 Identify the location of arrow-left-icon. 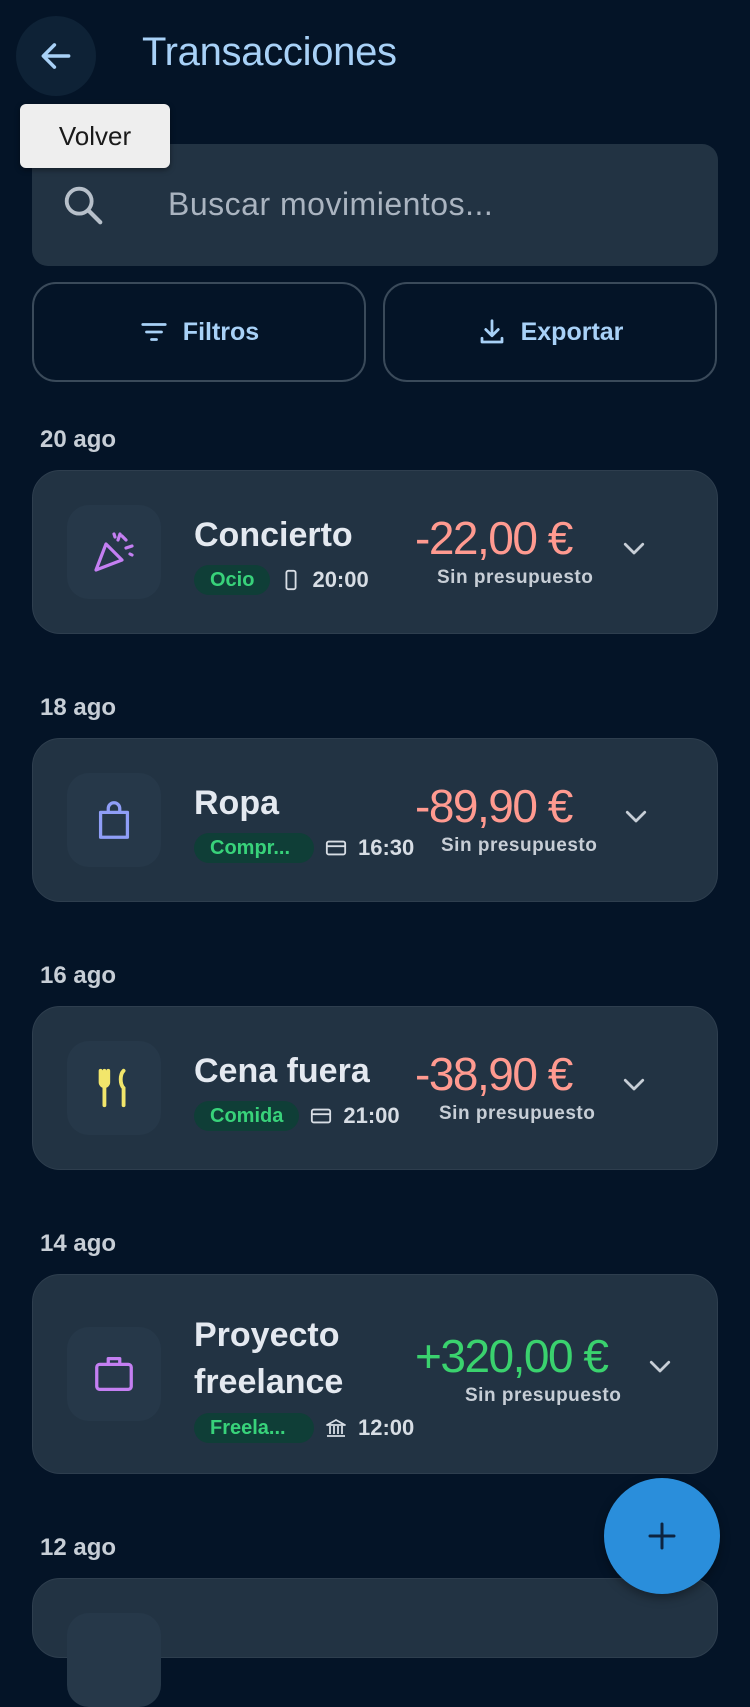
(56, 56).